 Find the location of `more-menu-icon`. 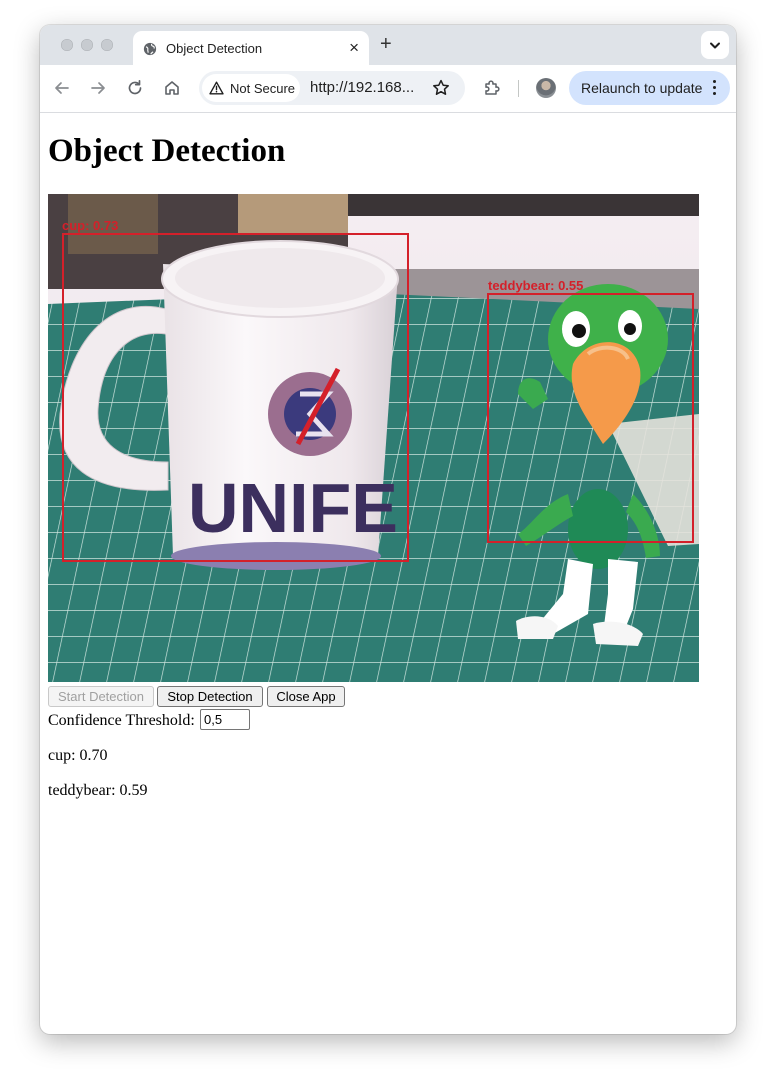

more-menu-icon is located at coordinates (714, 89).